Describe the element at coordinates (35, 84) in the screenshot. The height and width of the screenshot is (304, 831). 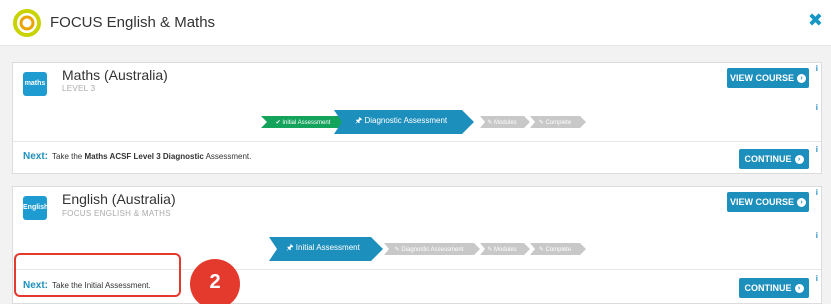
I see `maths-course-icon: maths` at that location.